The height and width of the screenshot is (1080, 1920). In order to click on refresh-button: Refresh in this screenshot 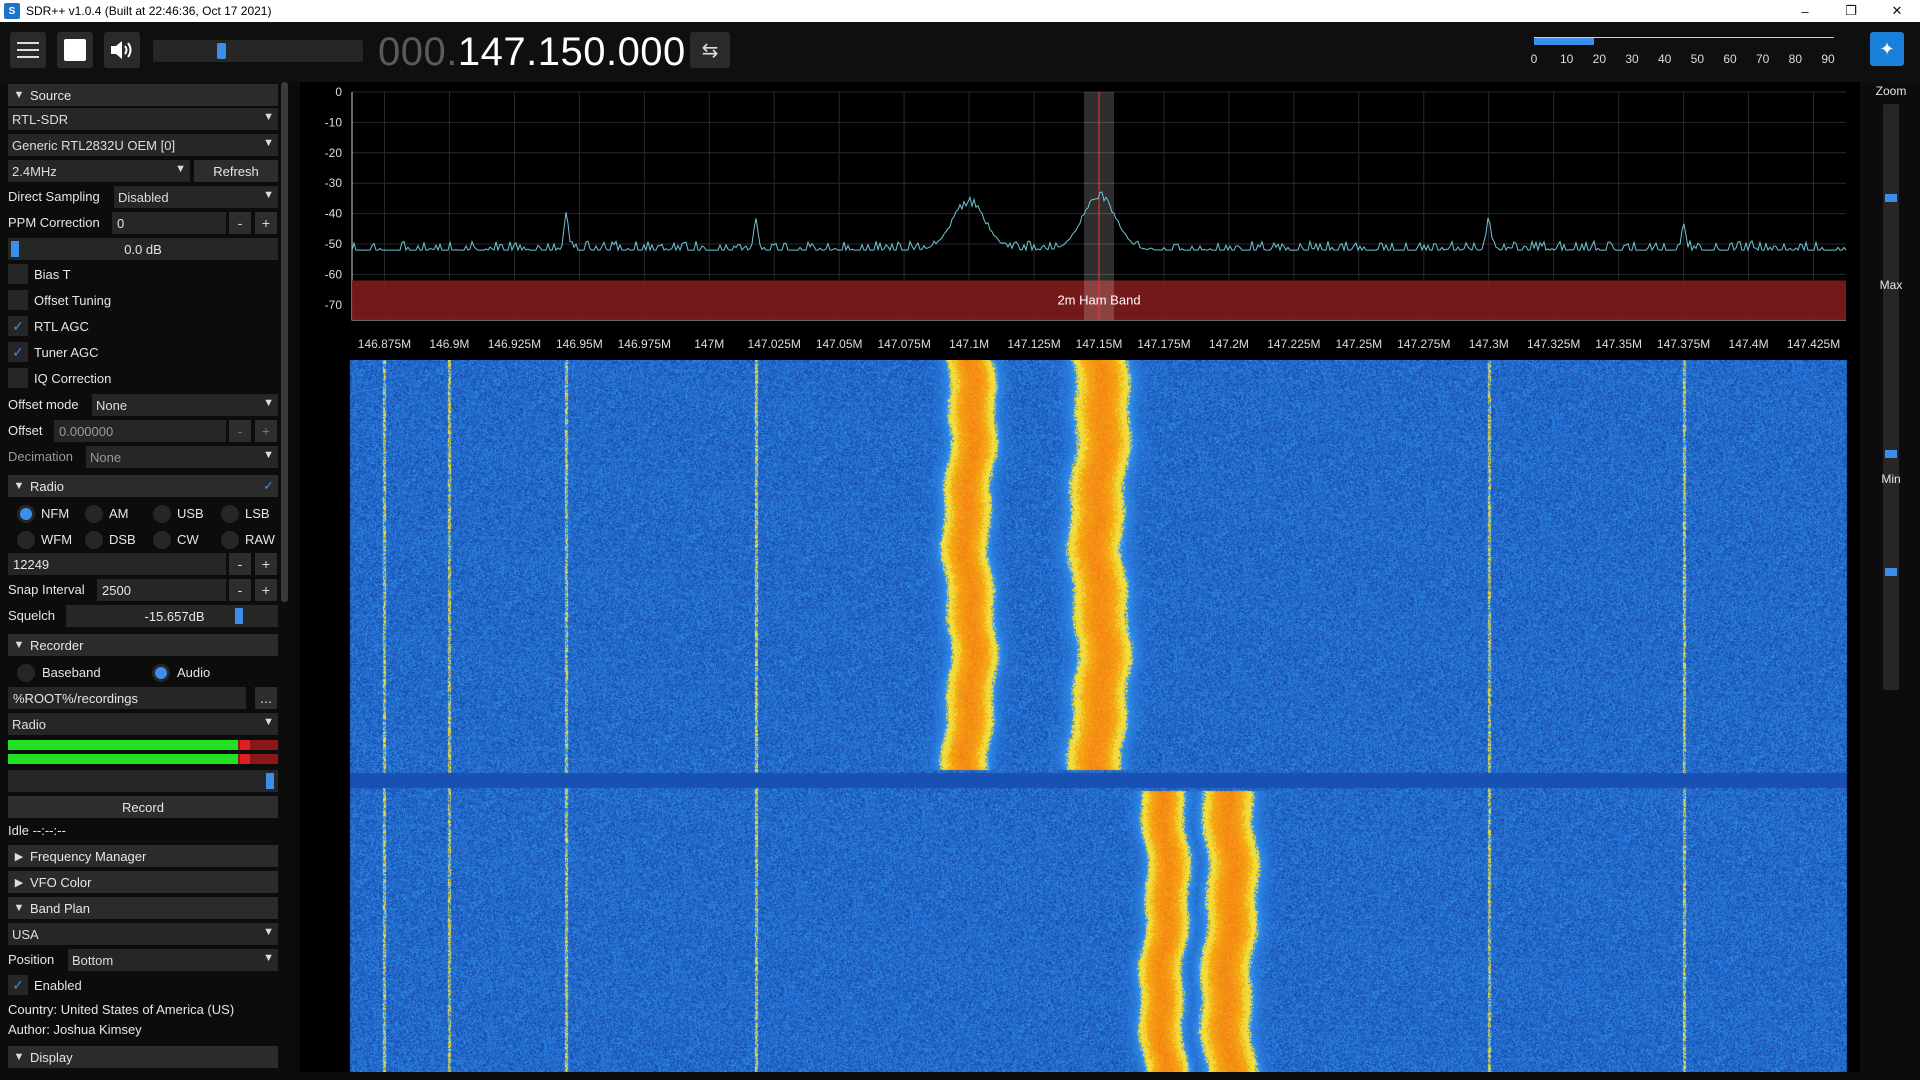, I will do `click(236, 171)`.